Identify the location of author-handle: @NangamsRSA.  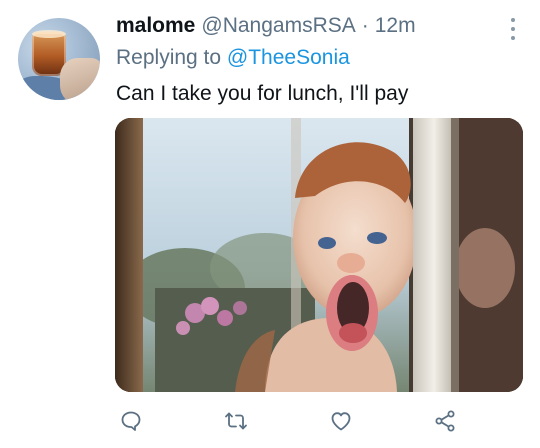
(278, 26).